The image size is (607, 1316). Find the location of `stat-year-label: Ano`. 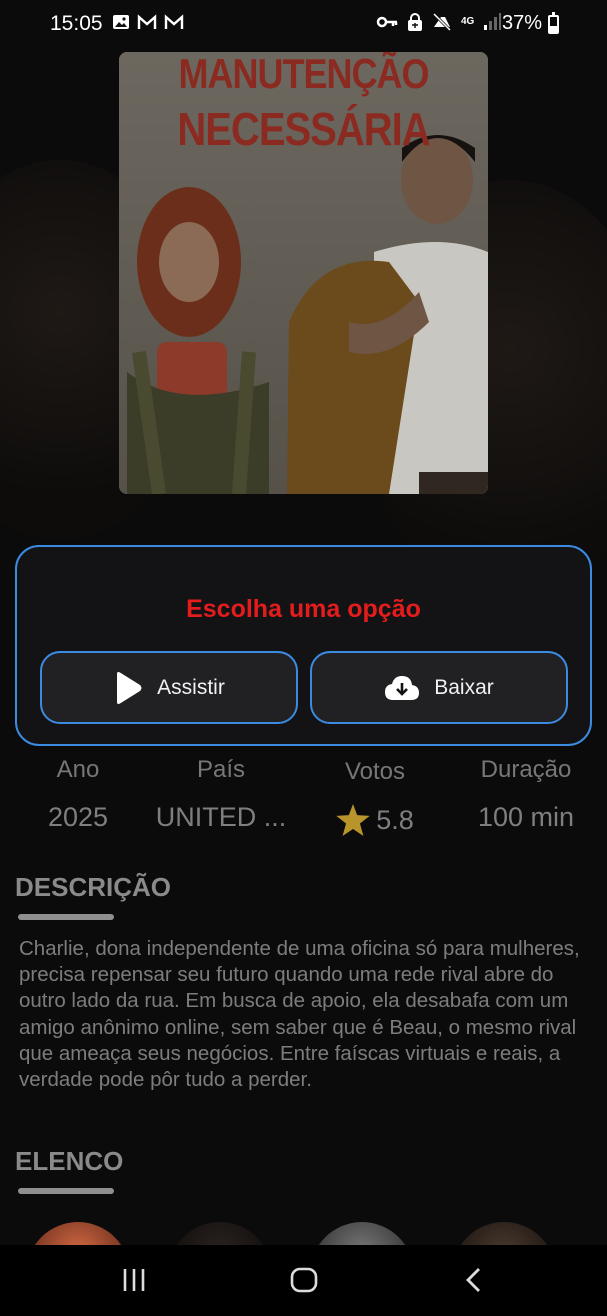

stat-year-label: Ano is located at coordinates (78, 769).